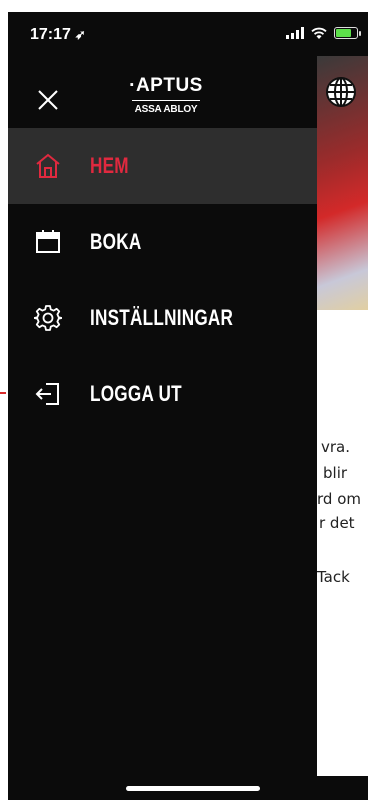 The image size is (374, 800). What do you see at coordinates (80, 34) in the screenshot?
I see `location-arrow-icon: ➶` at bounding box center [80, 34].